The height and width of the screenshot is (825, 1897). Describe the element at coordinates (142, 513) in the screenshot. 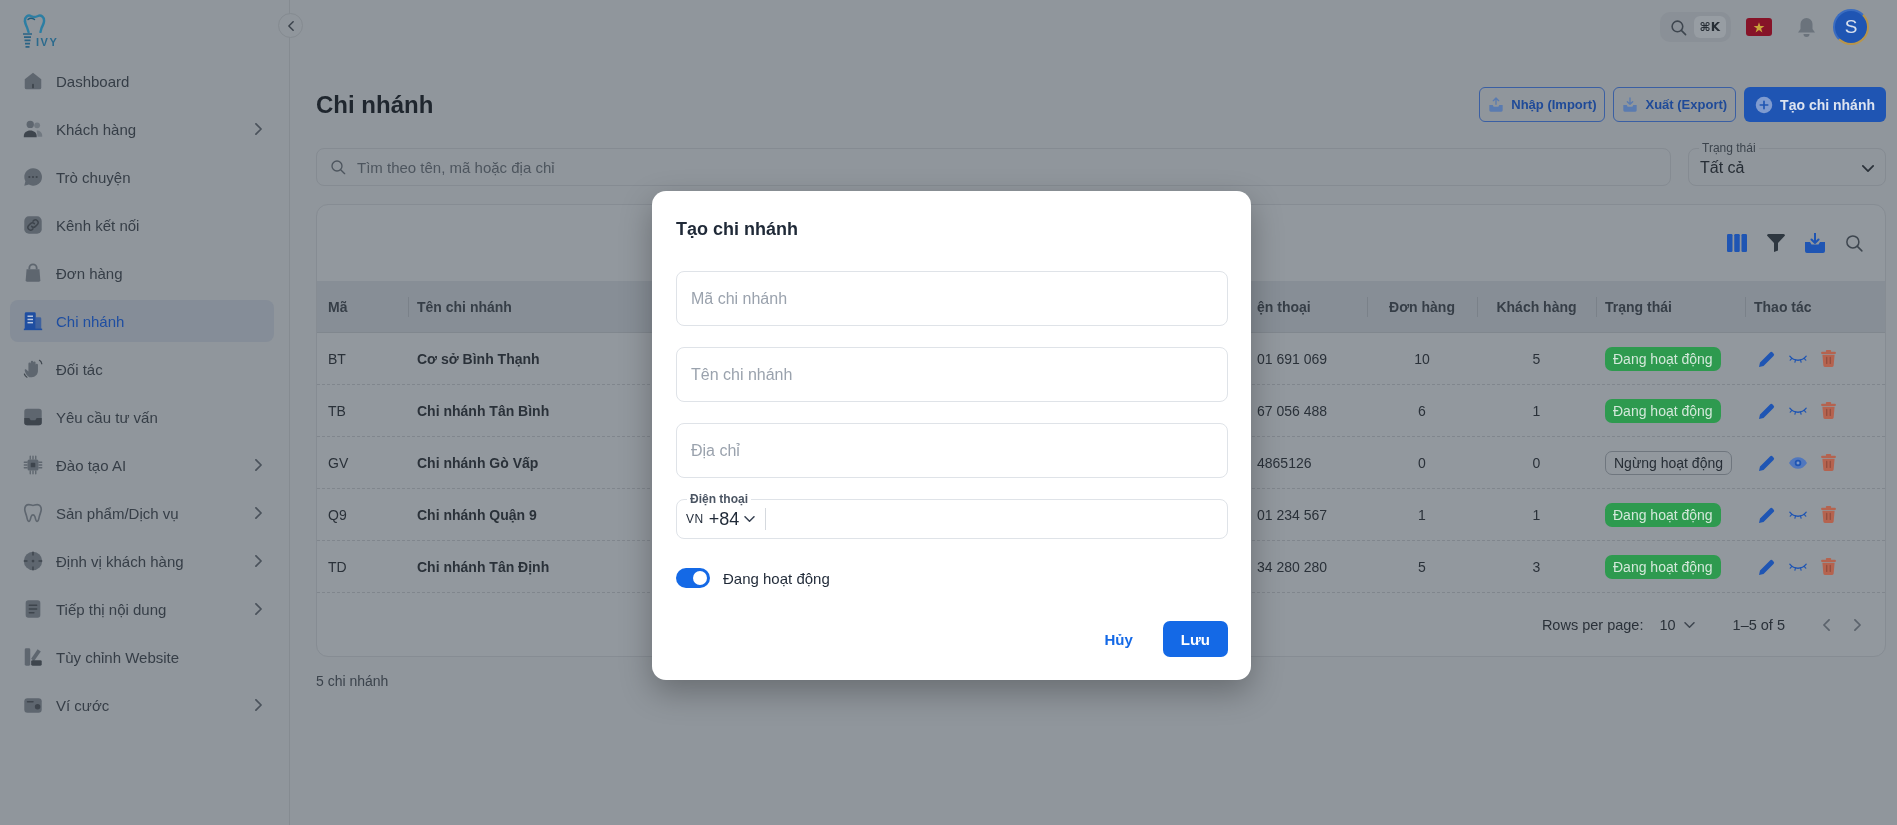

I see `sidebar-item: Sản phẩm/Dịch vụ` at that location.